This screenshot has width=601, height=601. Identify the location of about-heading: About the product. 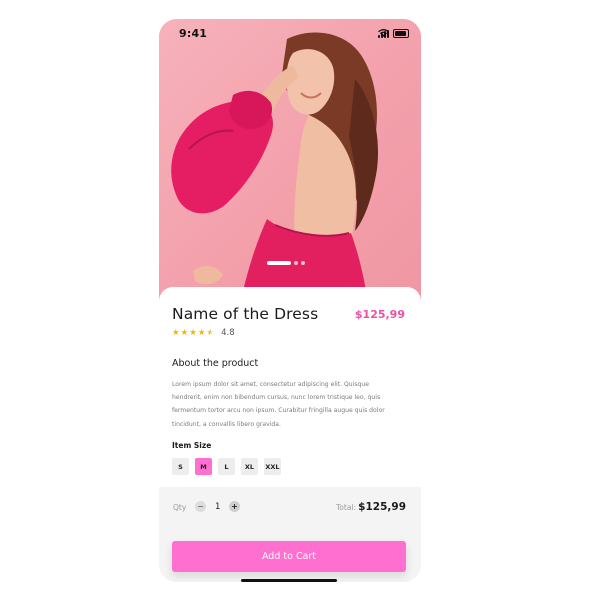
(215, 363).